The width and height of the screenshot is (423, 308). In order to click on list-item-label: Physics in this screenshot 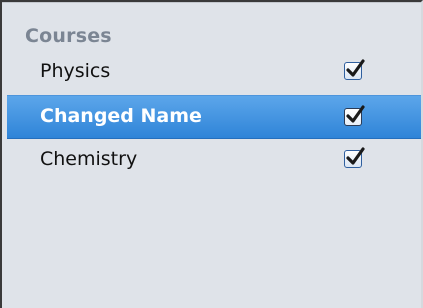, I will do `click(75, 71)`.